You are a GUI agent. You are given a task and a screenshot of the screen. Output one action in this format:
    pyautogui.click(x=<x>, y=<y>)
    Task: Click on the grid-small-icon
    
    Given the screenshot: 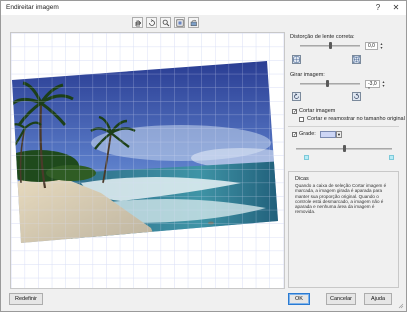 What is the action you would take?
    pyautogui.click(x=306, y=157)
    